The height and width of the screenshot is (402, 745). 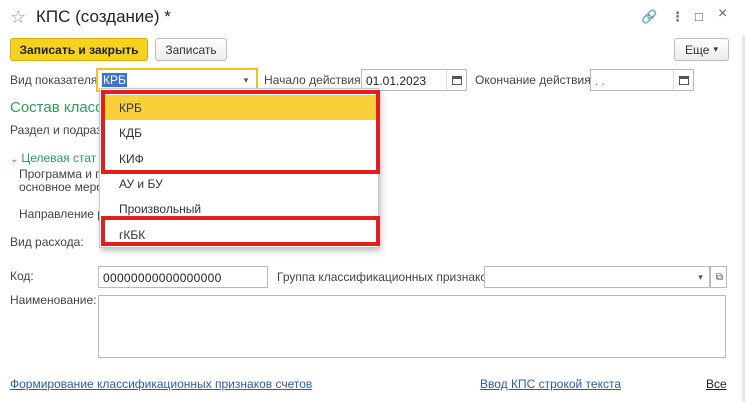 What do you see at coordinates (61, 107) in the screenshot?
I see `section-title: Состав класси` at bounding box center [61, 107].